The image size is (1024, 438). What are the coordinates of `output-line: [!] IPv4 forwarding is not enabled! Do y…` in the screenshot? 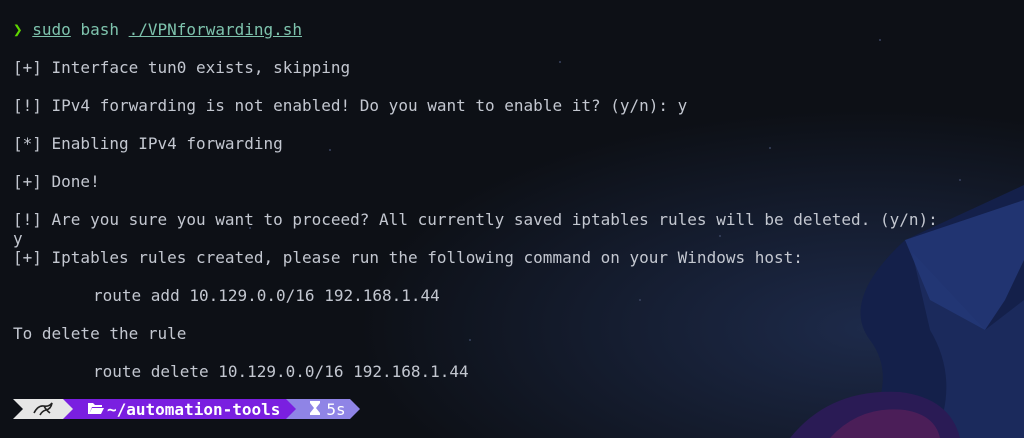 It's located at (350, 105).